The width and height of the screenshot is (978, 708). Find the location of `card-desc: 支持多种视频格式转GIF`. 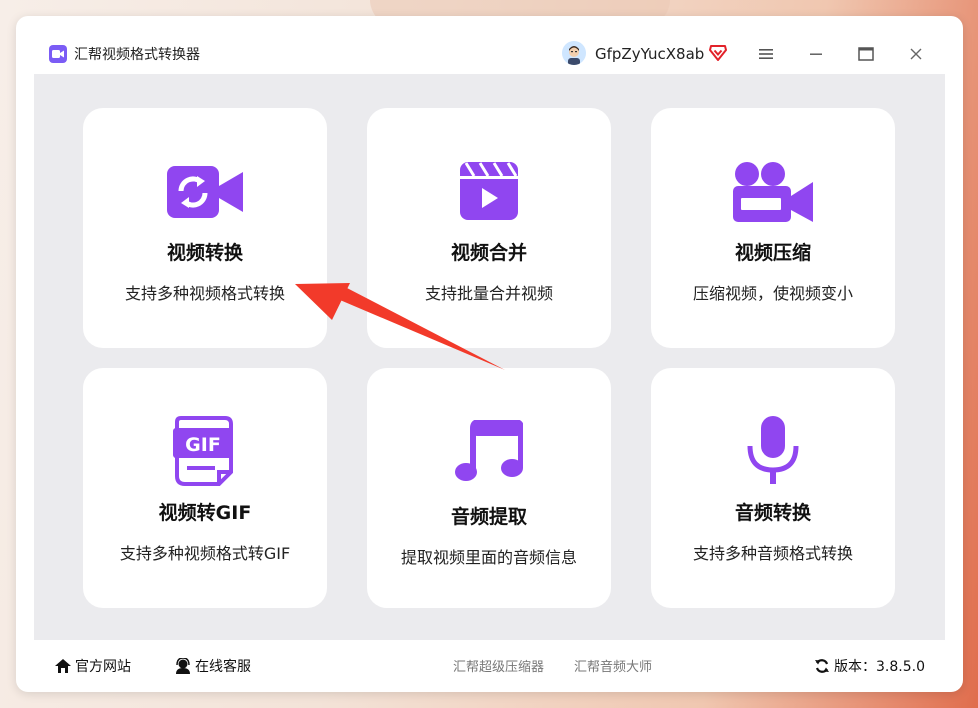

card-desc: 支持多种视频格式转GIF is located at coordinates (205, 553).